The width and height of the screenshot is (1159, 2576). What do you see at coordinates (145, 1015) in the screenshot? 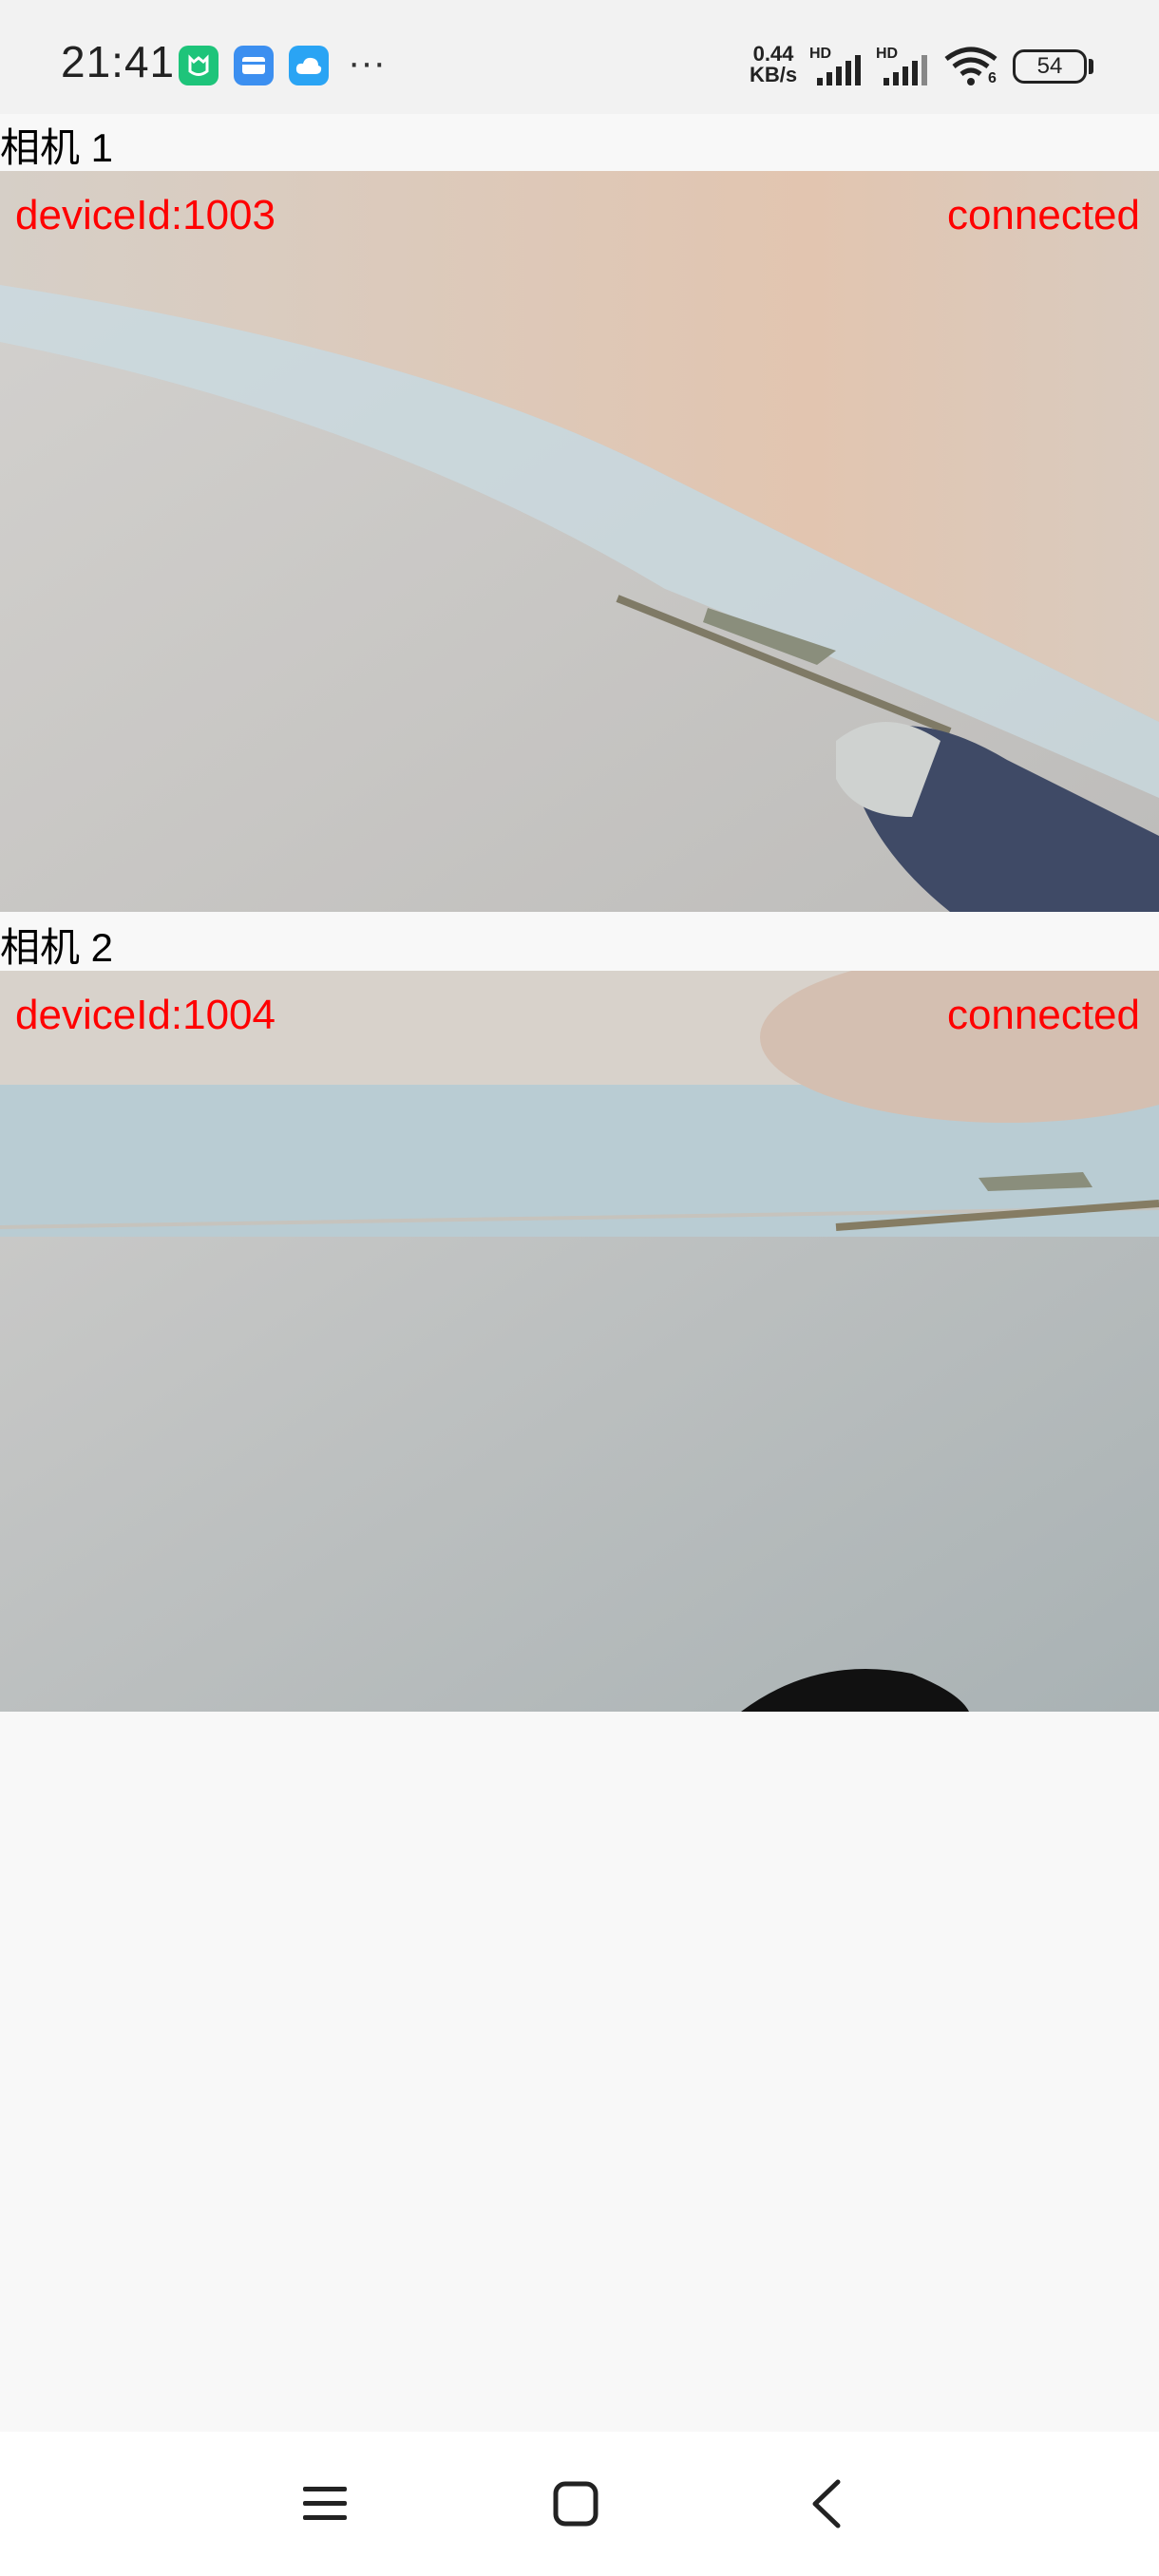
I see `camera-2-device-id: deviceId:1004` at bounding box center [145, 1015].